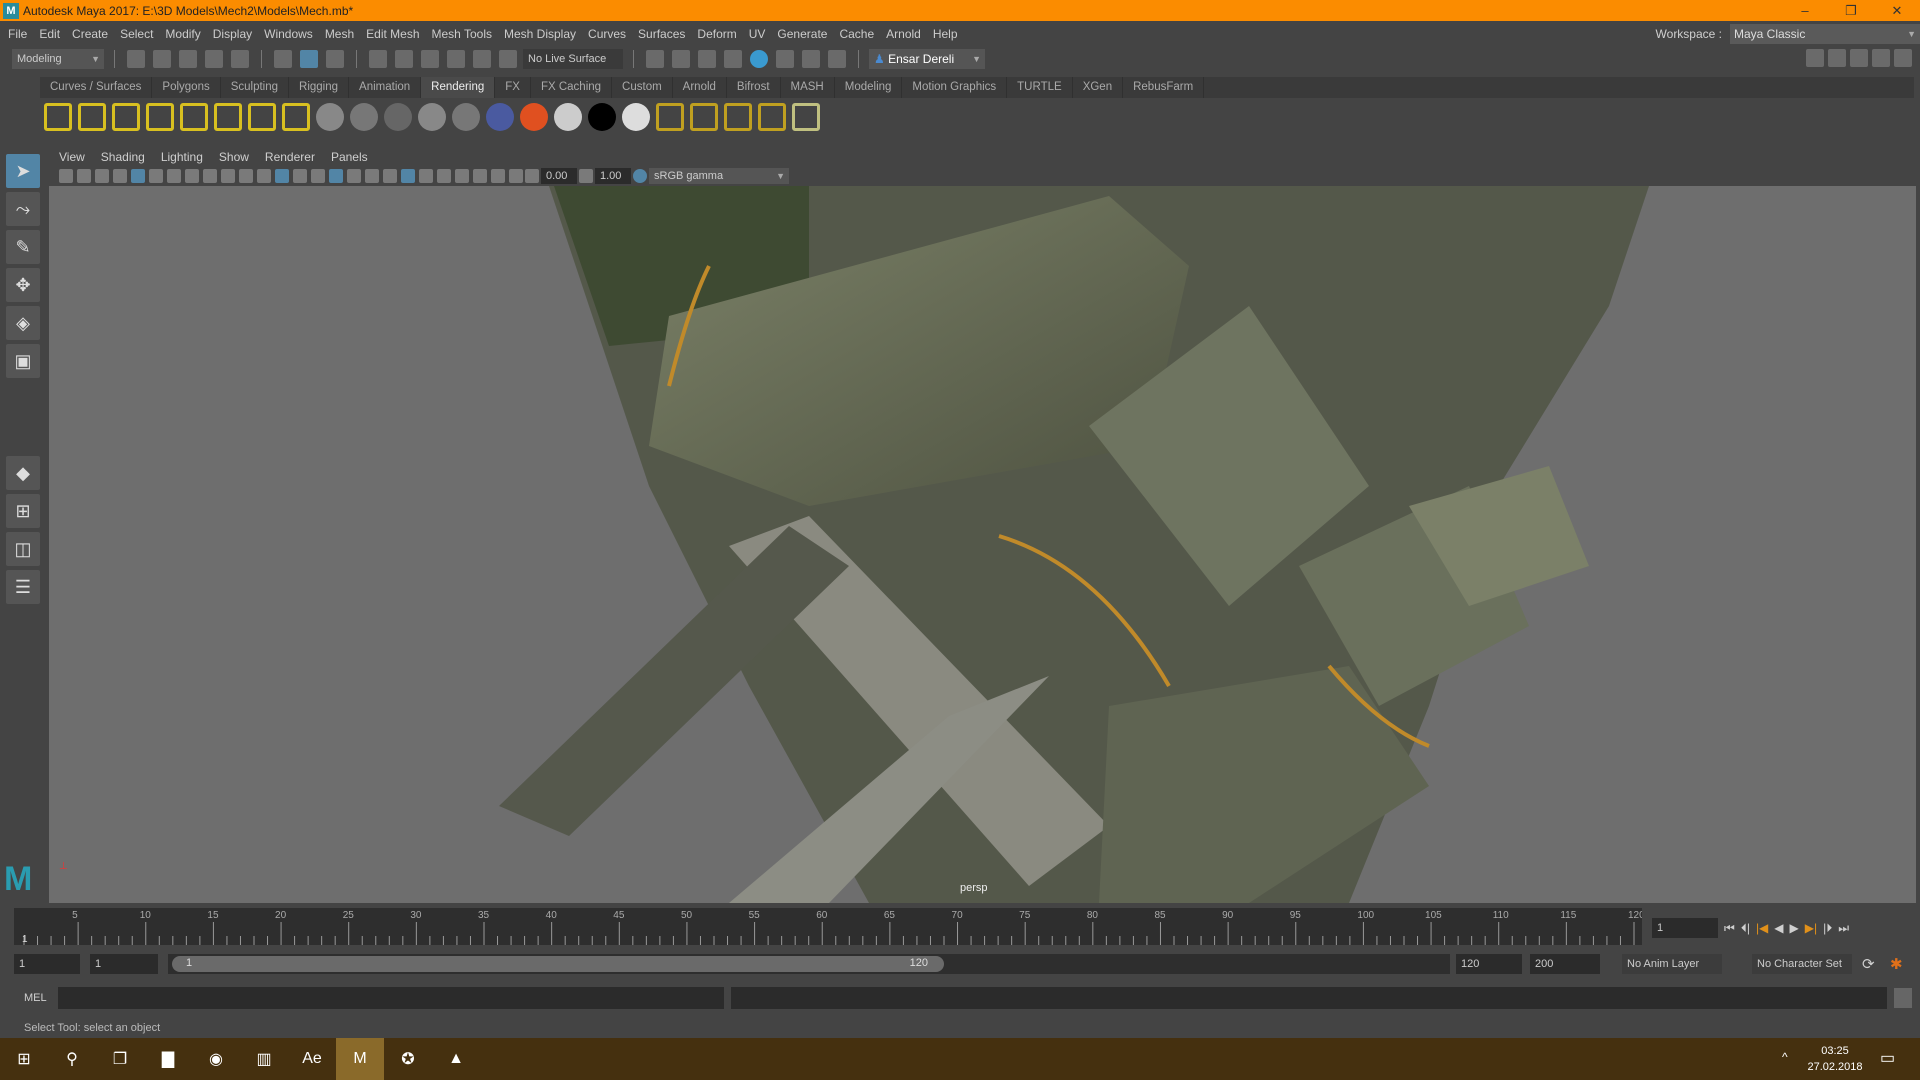 The width and height of the screenshot is (1920, 1080). What do you see at coordinates (559, 176) in the screenshot?
I see `exposure-field: 0.00` at bounding box center [559, 176].